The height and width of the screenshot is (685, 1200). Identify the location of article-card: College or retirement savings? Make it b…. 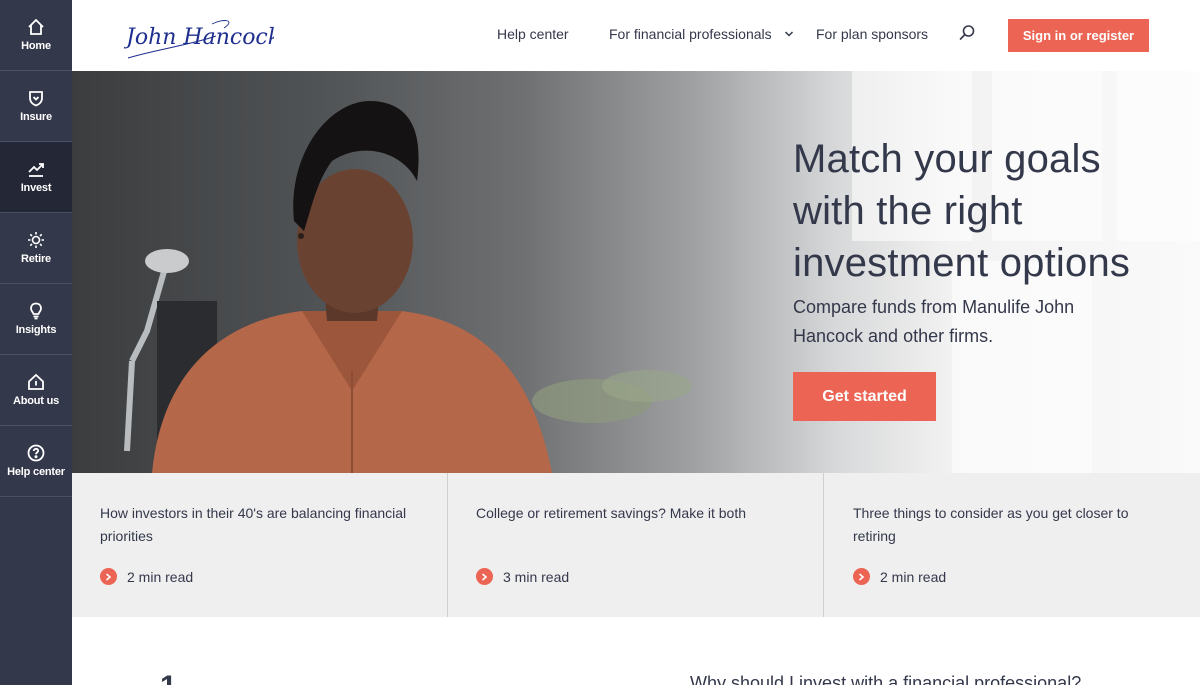
(636, 545).